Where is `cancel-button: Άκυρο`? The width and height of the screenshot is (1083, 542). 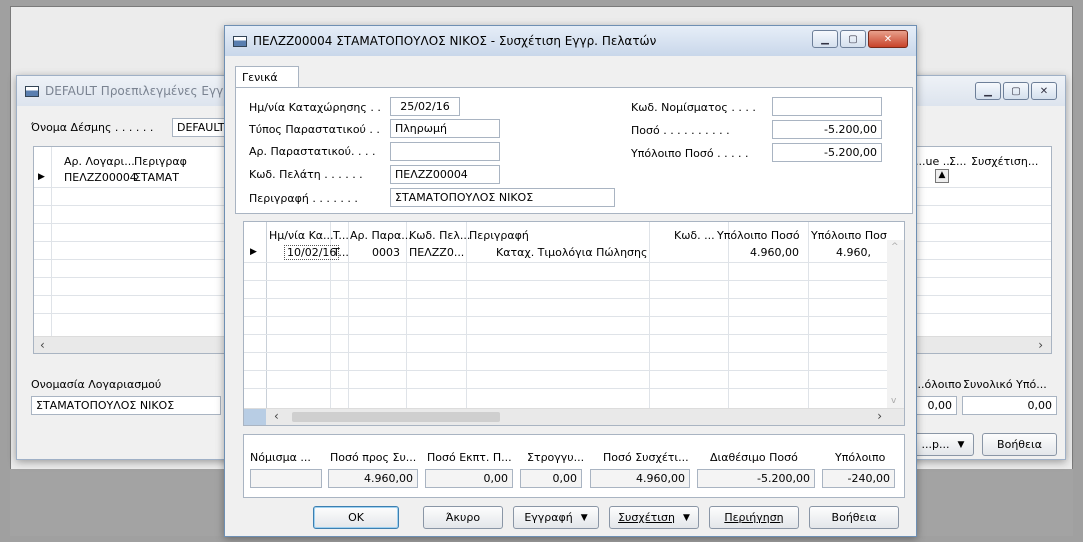 cancel-button: Άκυρο is located at coordinates (463, 517).